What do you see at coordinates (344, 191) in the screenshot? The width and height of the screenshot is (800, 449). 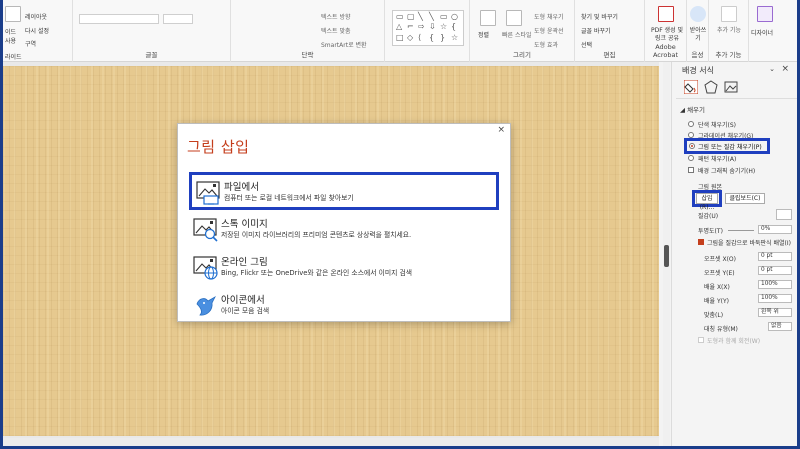 I see `option-from-file: 파일에서 컴퓨터 또는 로컬 네트워크에서 파일 찾아보기` at bounding box center [344, 191].